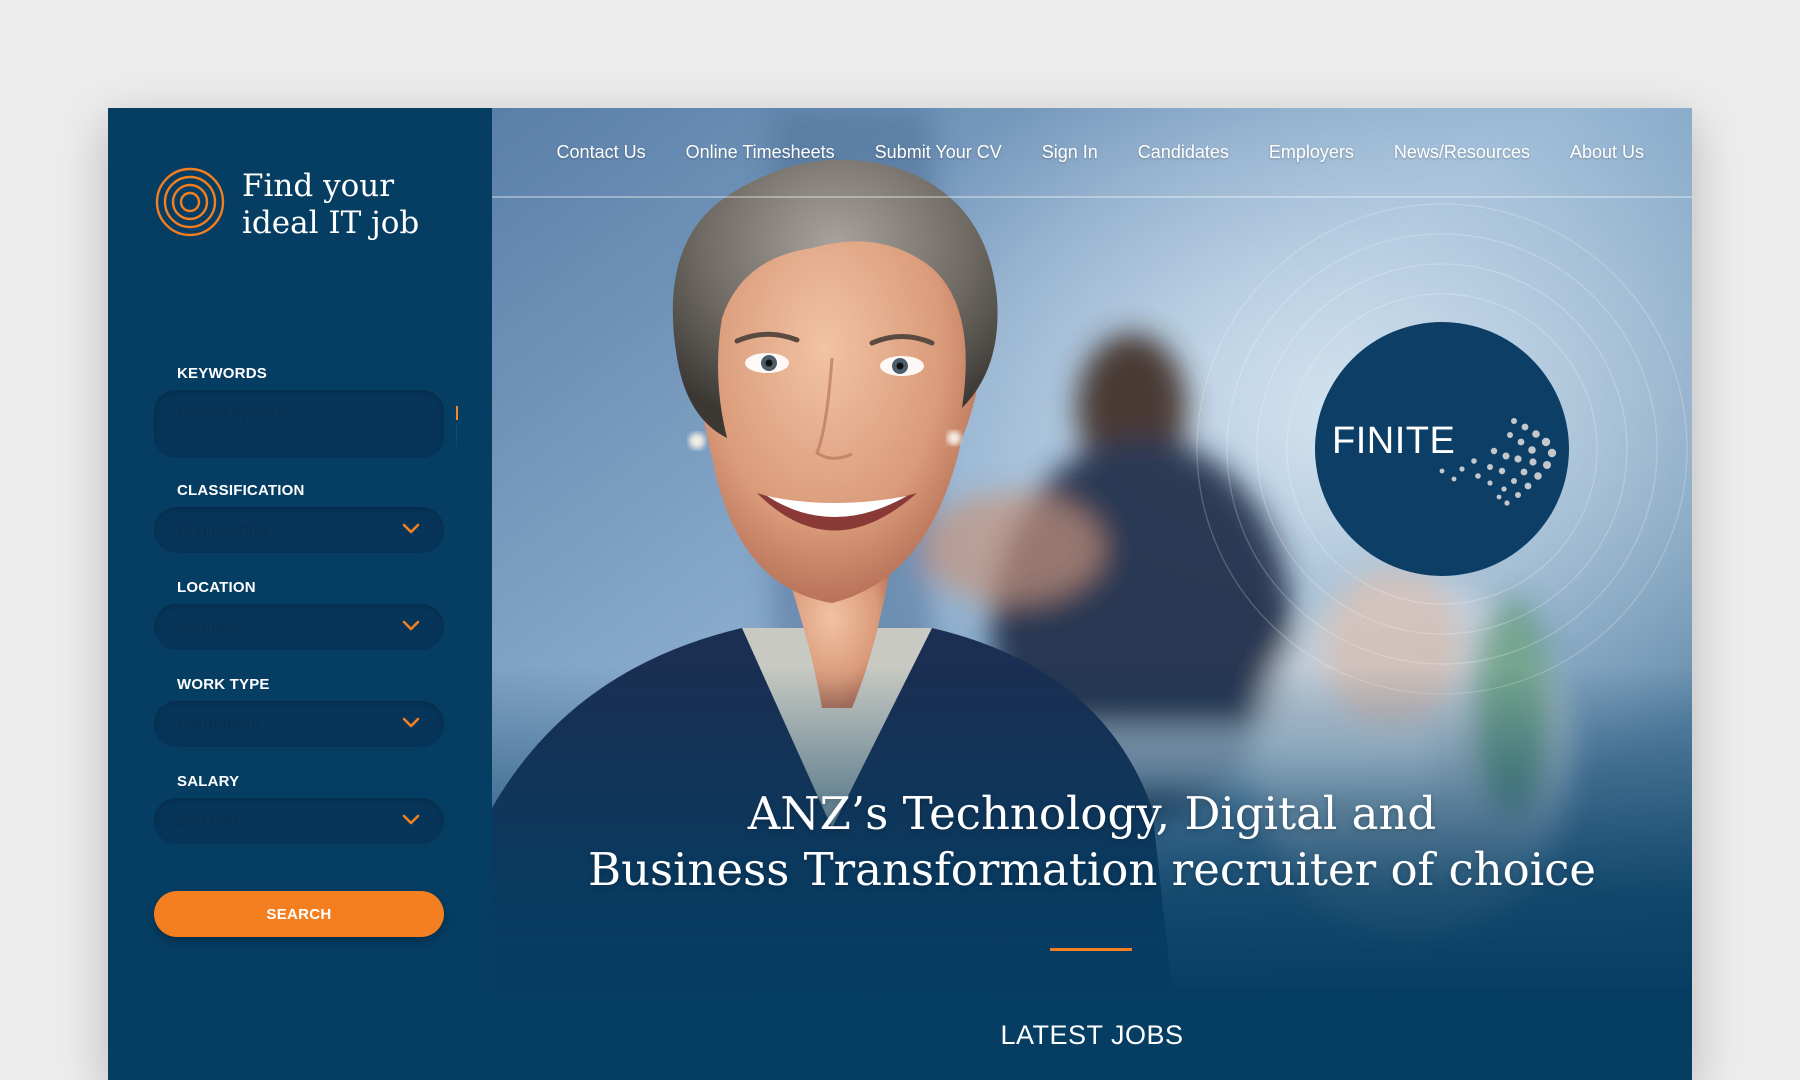 Image resolution: width=1800 pixels, height=1080 pixels. I want to click on latest-jobs-heading: LATEST JOBS, so click(1092, 1035).